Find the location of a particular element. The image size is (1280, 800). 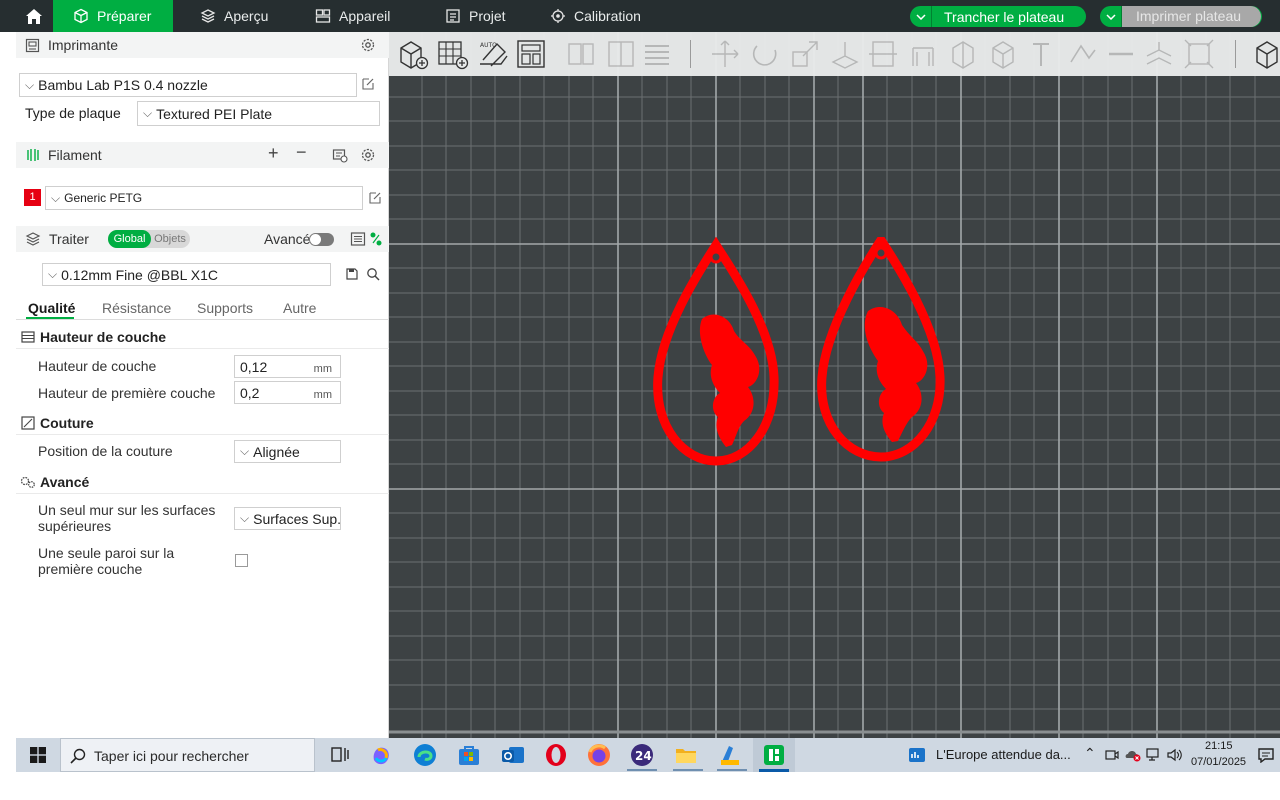

print-dropdown-caret is located at coordinates (1111, 16).